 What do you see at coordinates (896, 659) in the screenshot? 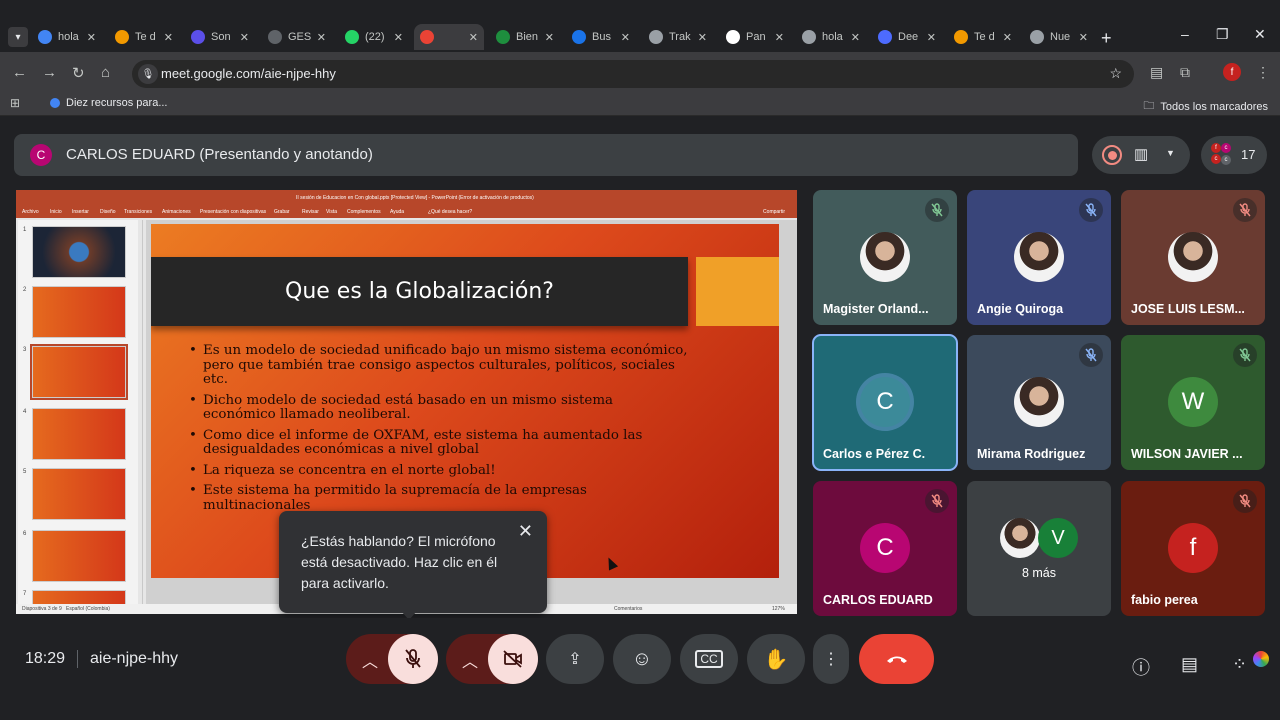
I see `leave-call-button` at bounding box center [896, 659].